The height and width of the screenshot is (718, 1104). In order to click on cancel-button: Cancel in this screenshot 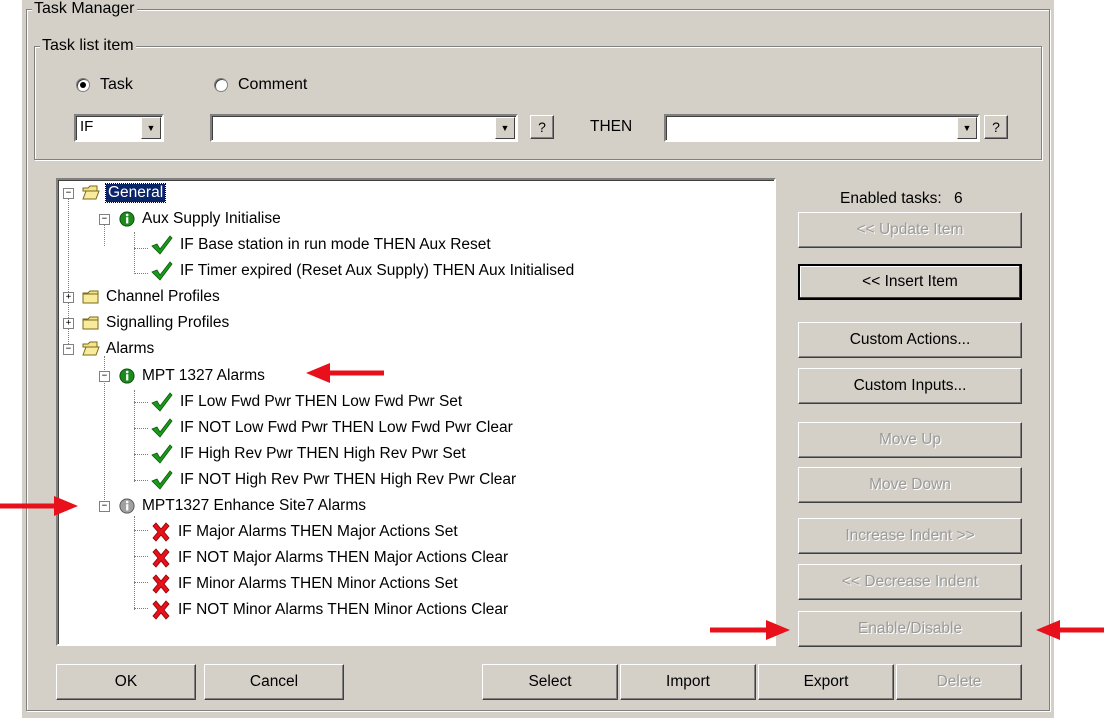, I will do `click(274, 682)`.